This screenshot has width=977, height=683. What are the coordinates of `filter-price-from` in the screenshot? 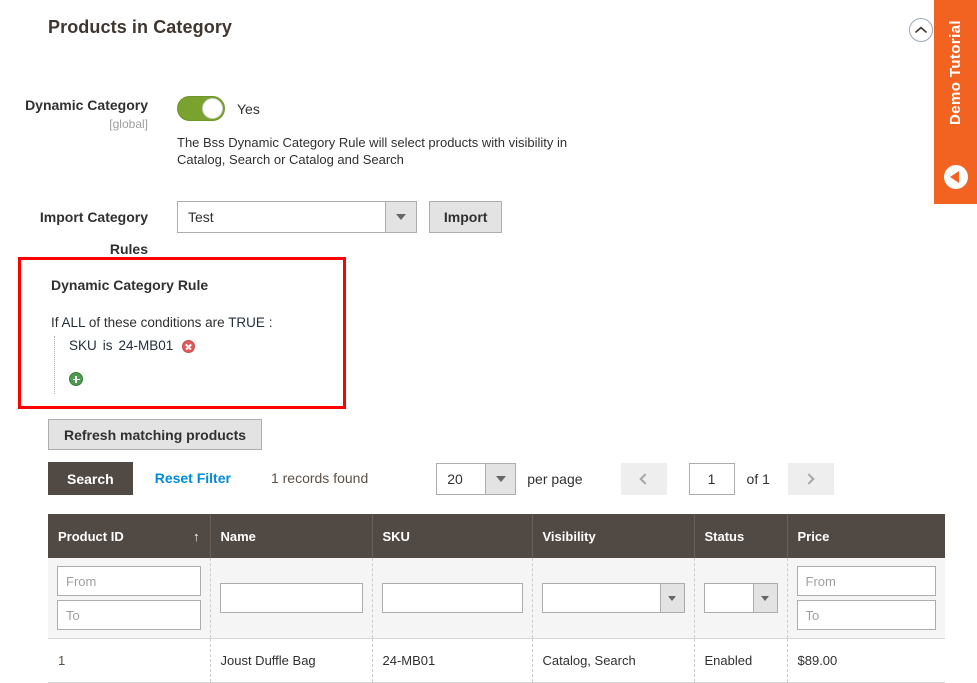 It's located at (866, 581).